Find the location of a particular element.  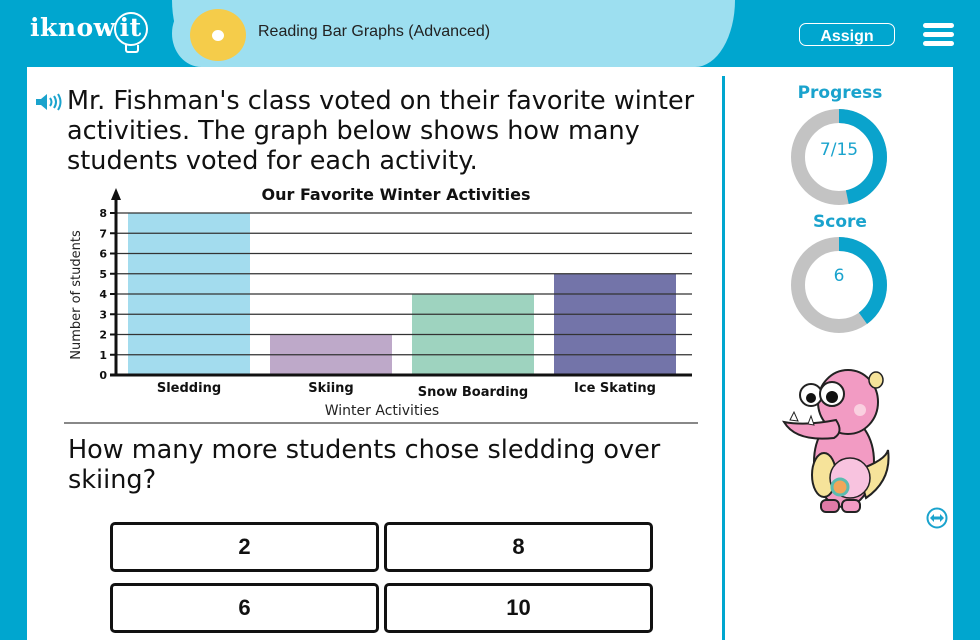

y-tick-label: 8 is located at coordinates (103, 213).